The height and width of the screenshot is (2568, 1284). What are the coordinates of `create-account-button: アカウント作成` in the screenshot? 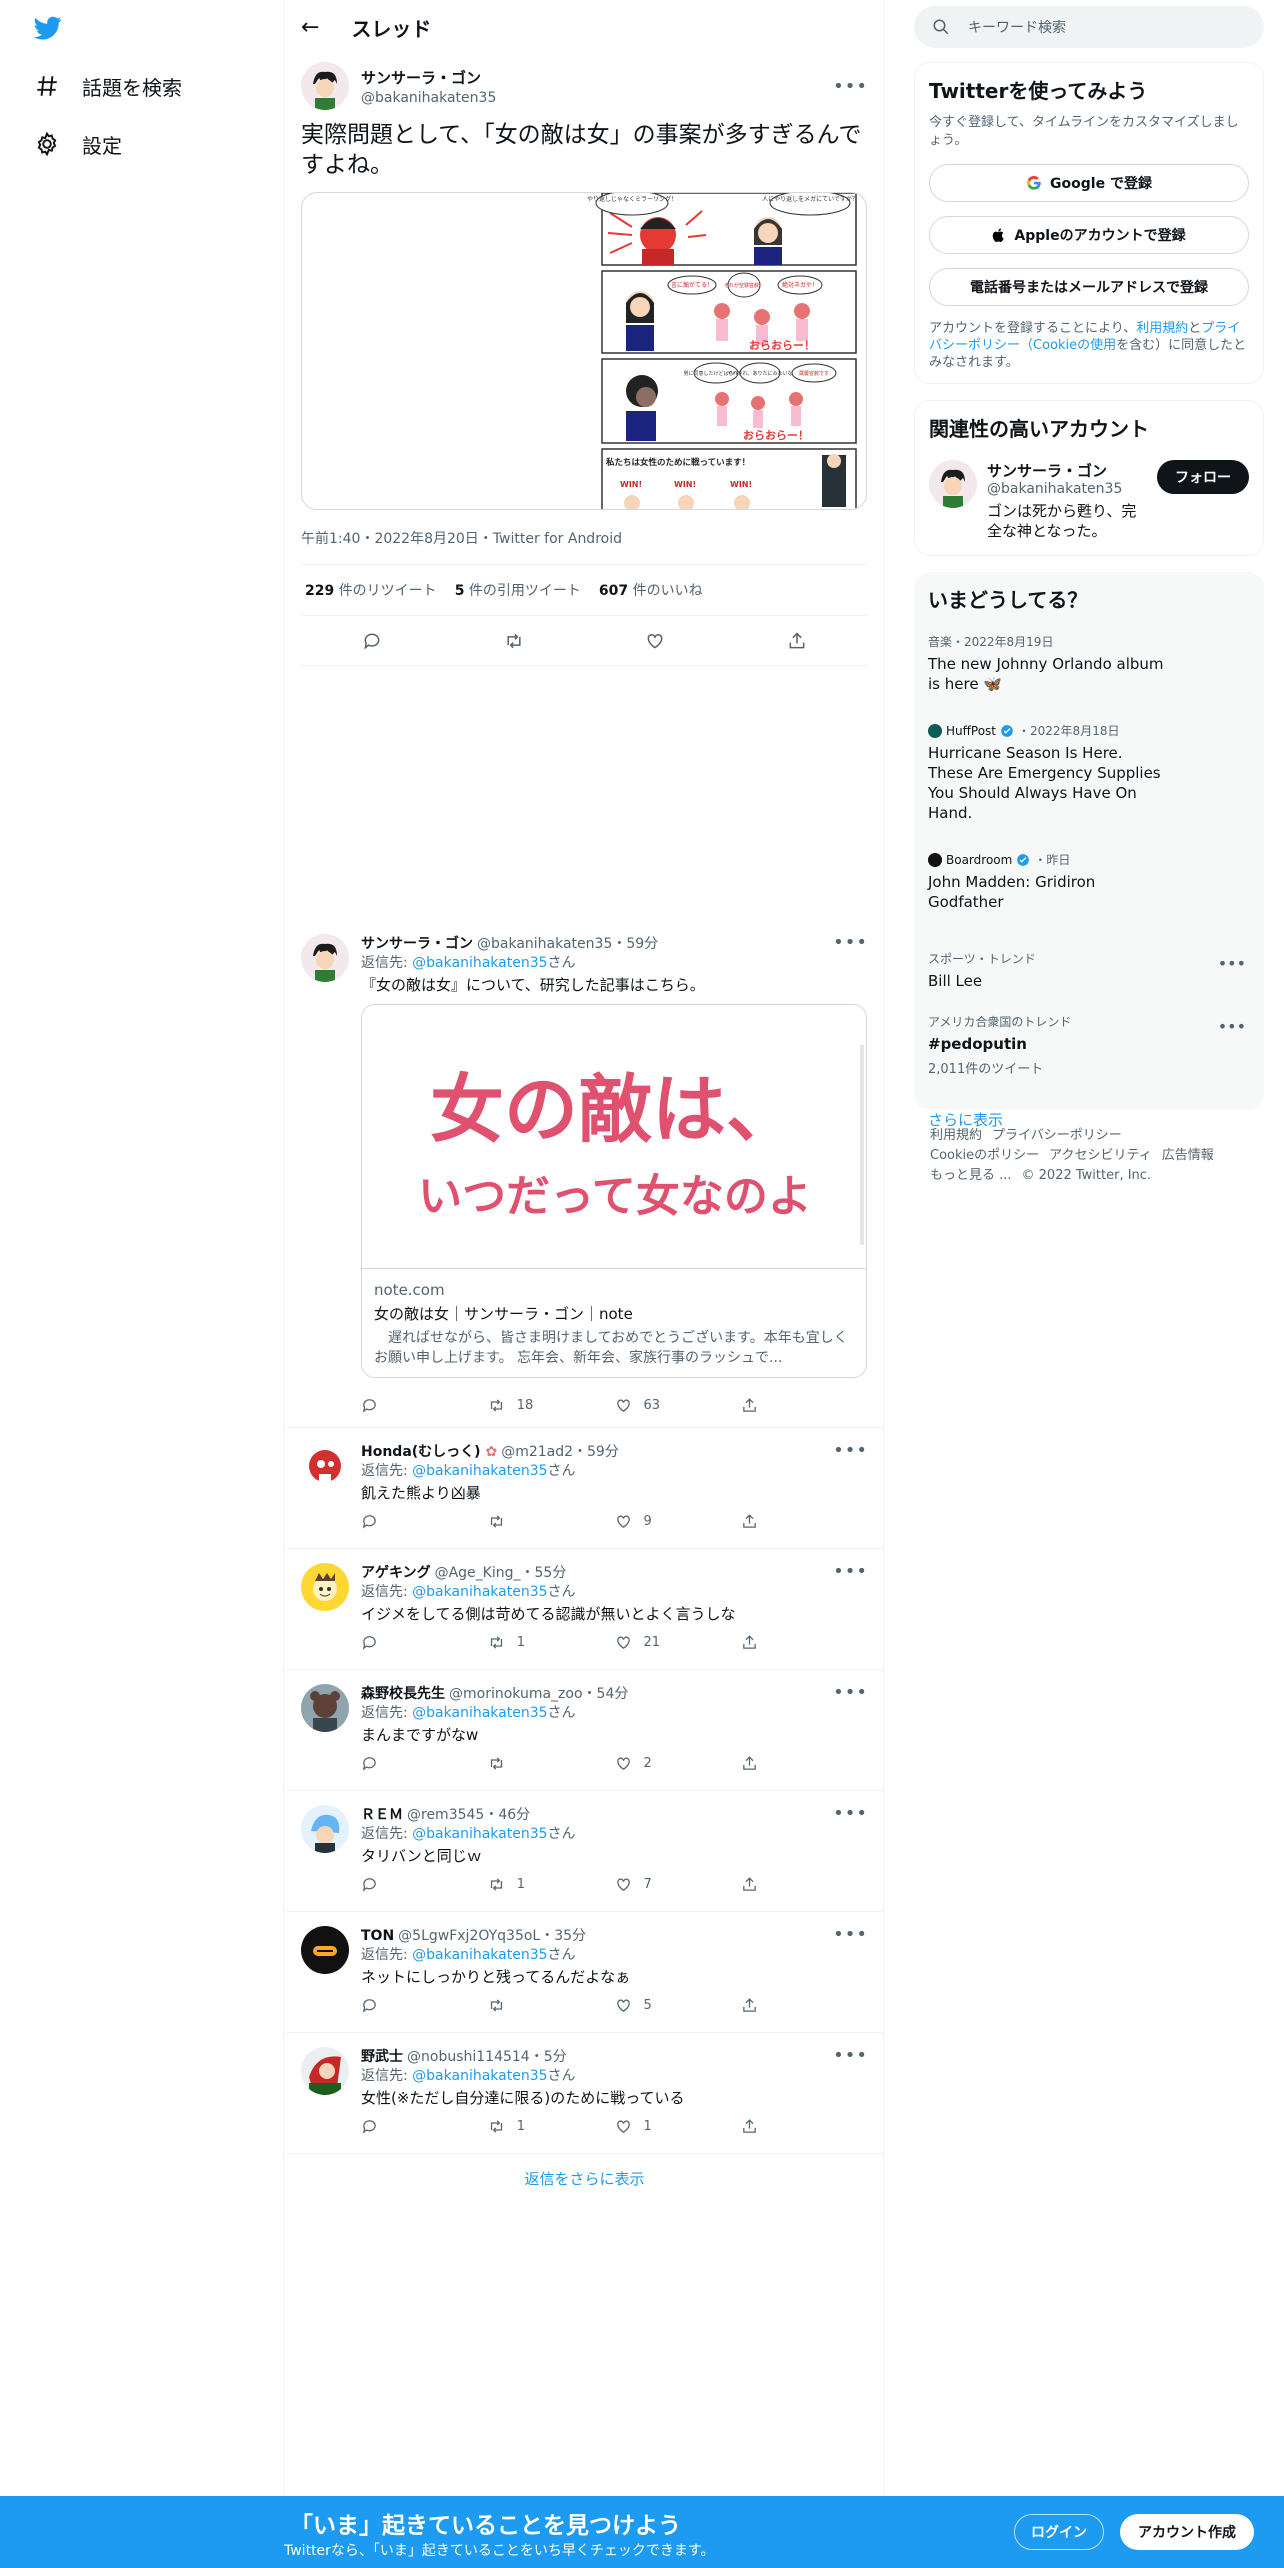 It's located at (1187, 2532).